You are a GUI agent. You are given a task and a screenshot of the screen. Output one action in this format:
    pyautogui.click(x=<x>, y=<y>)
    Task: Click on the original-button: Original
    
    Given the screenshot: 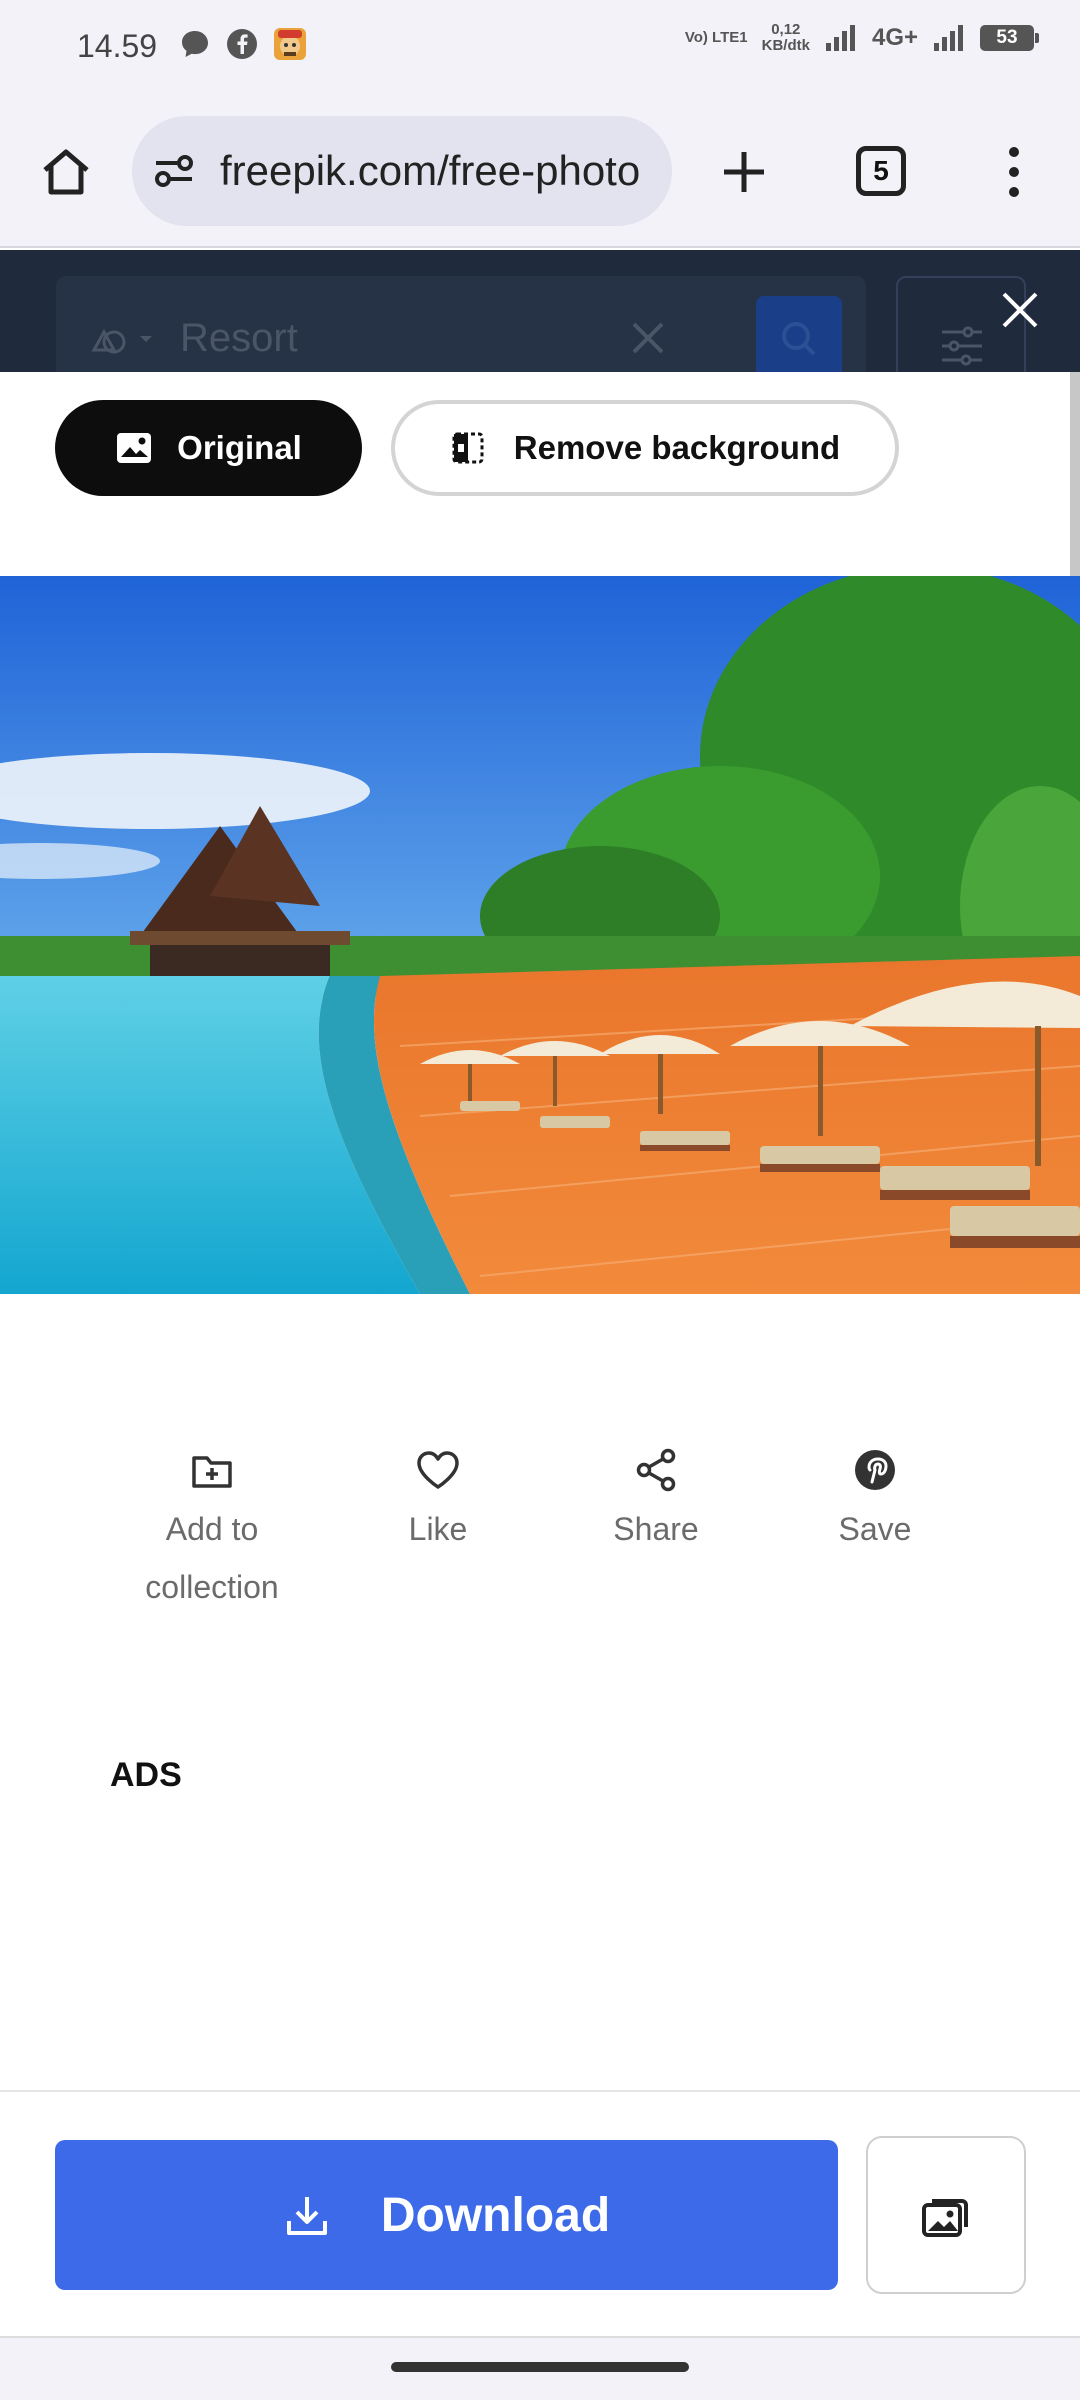 What is the action you would take?
    pyautogui.click(x=208, y=448)
    